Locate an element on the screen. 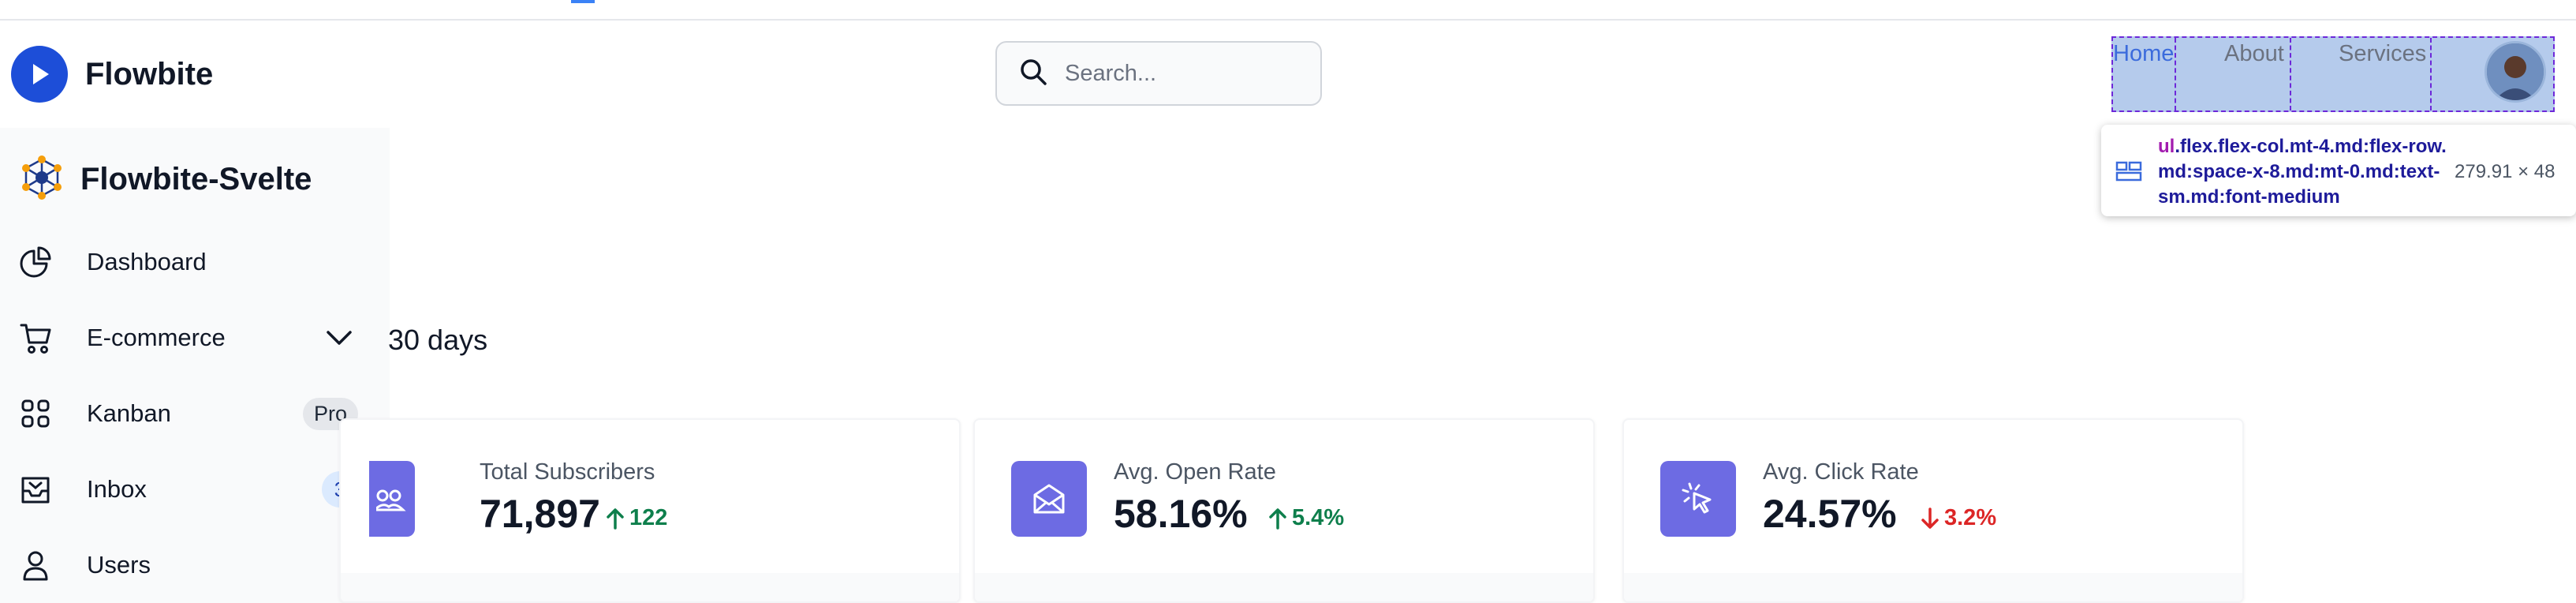 This screenshot has height=603, width=2576. flowbite-svelte-logo-icon is located at coordinates (42, 179).